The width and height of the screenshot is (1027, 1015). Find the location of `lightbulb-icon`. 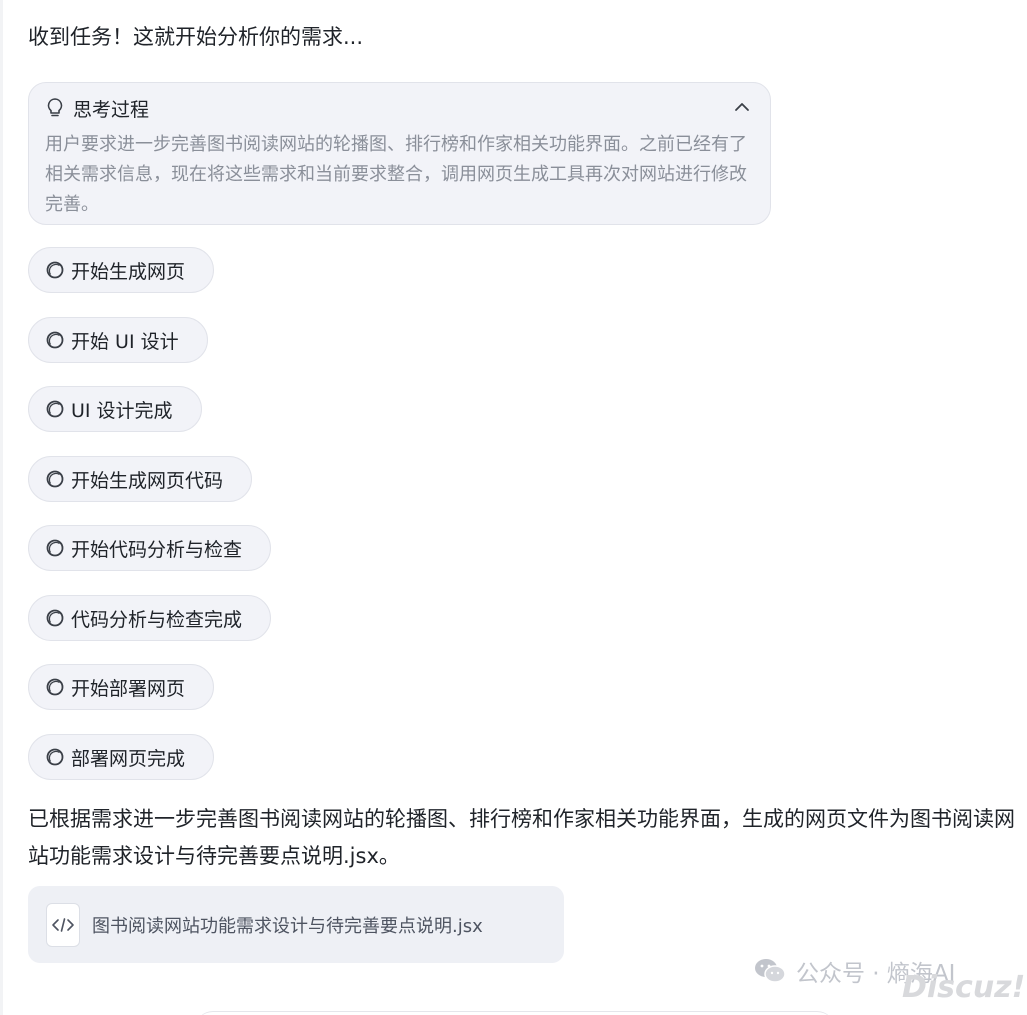

lightbulb-icon is located at coordinates (55, 107).